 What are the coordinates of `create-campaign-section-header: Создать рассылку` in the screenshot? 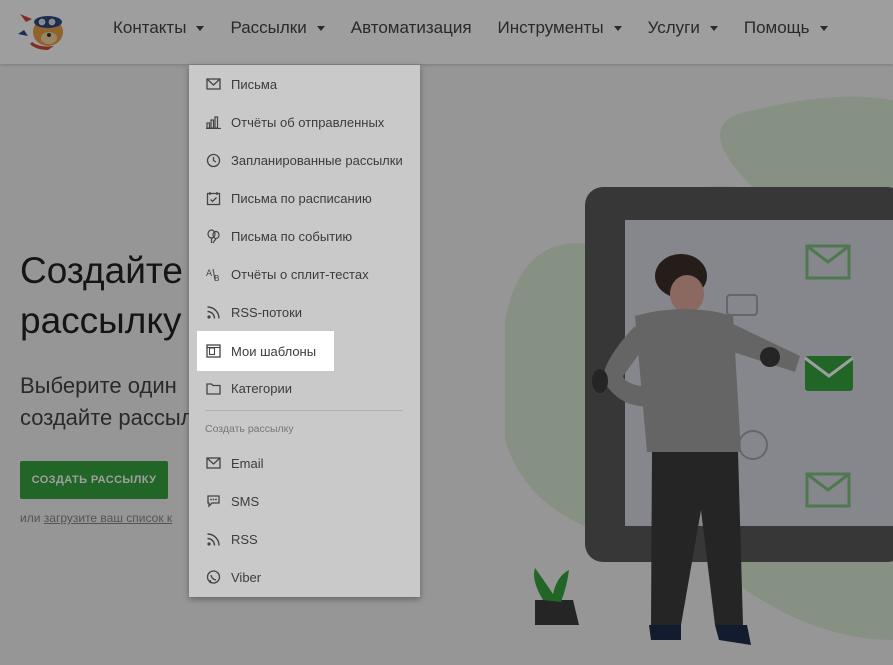 It's located at (249, 429).